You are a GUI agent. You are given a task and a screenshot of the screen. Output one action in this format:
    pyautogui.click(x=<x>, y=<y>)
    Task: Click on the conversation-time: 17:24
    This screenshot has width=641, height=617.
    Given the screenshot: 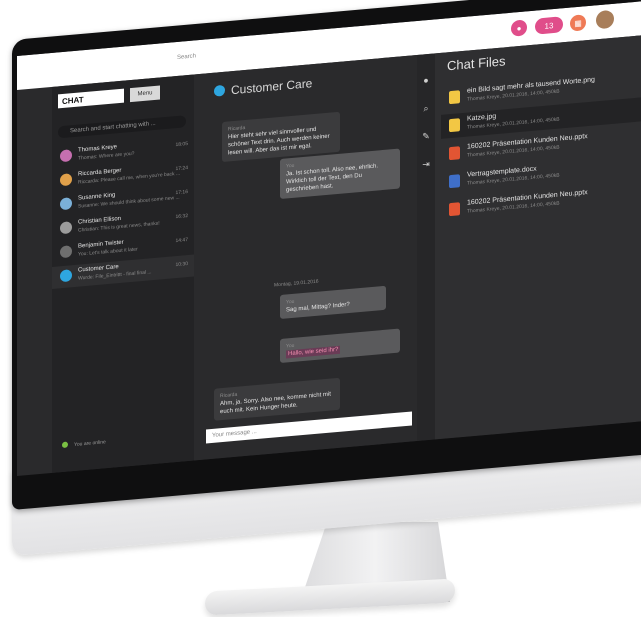 What is the action you would take?
    pyautogui.click(x=181, y=169)
    